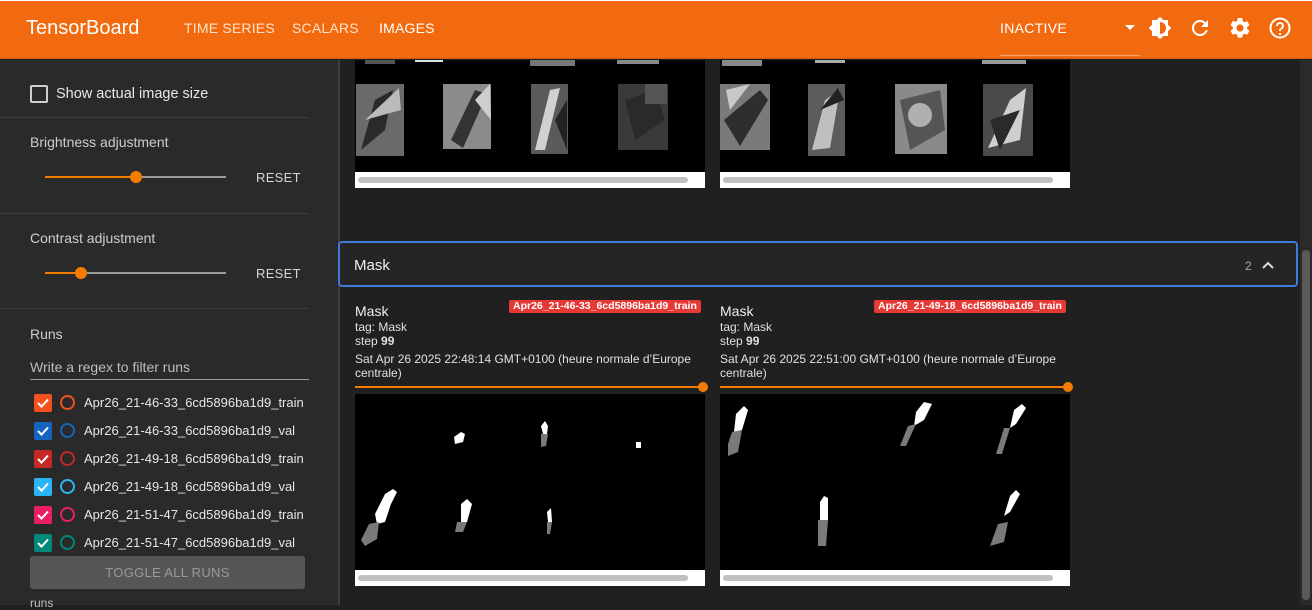 The height and width of the screenshot is (610, 1312). Describe the element at coordinates (194, 514) in the screenshot. I see `run-name: Apr26_21-51-47_6cd5896ba1d9_train` at that location.